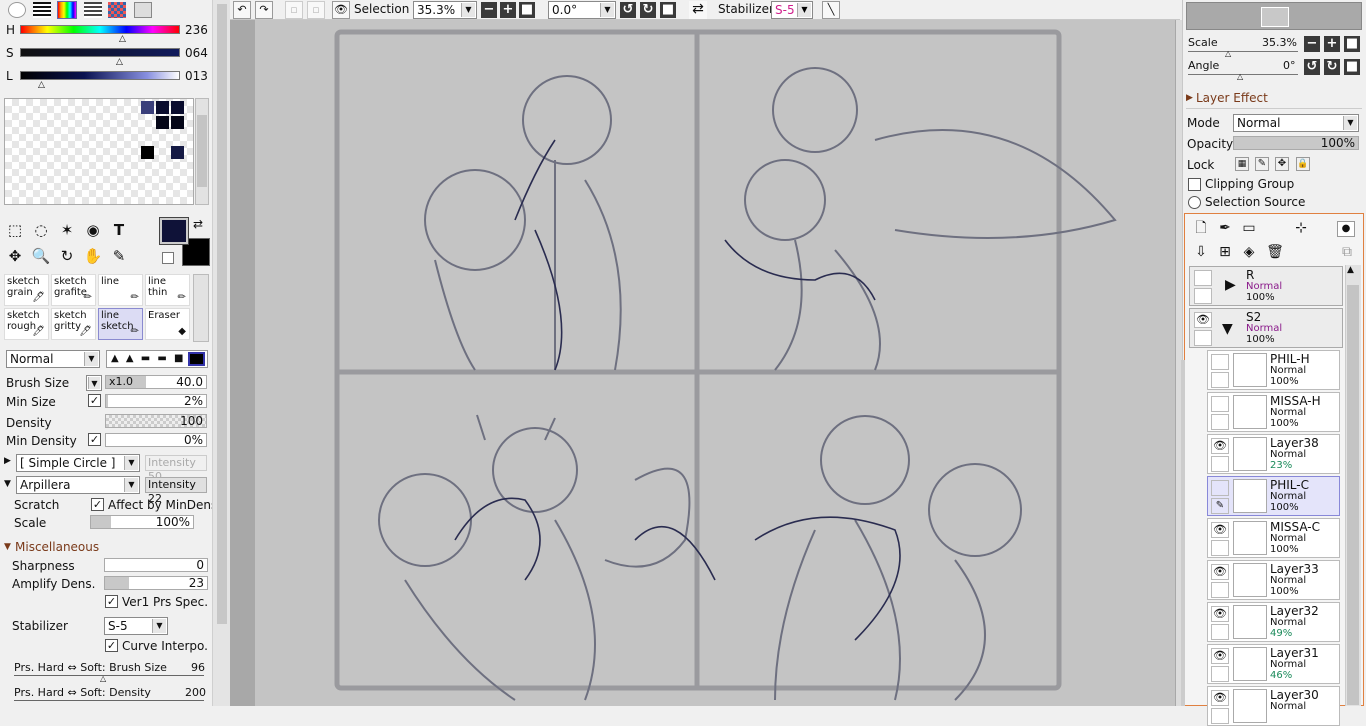 This screenshot has height=726, width=1366. Describe the element at coordinates (1228, 53) in the screenshot. I see `nav-scale-handle-icon: △` at that location.